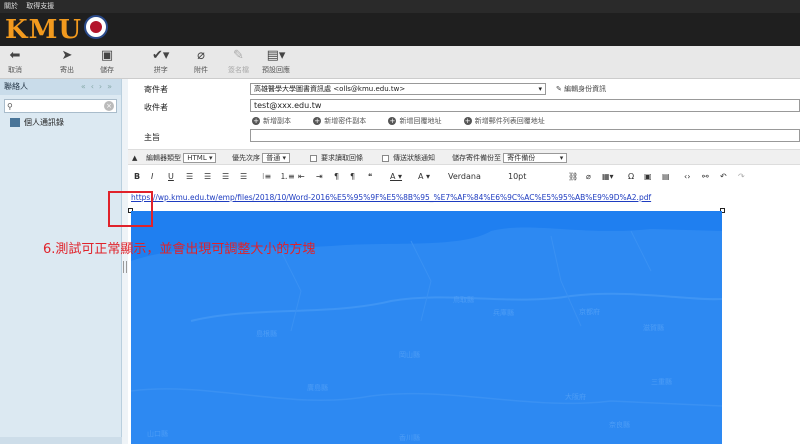 The width and height of the screenshot is (800, 444). What do you see at coordinates (107, 62) in the screenshot?
I see `save-button: ▣ 儲存` at bounding box center [107, 62].